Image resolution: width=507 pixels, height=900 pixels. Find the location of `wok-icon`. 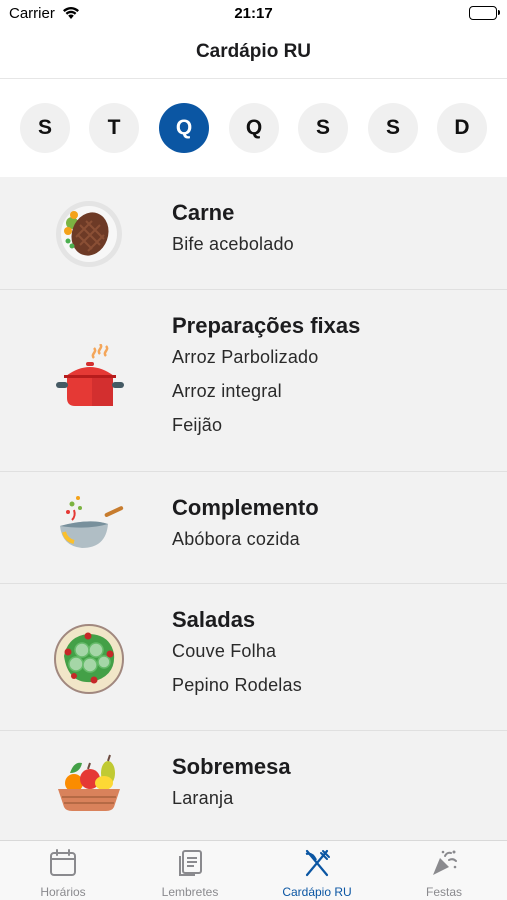

wok-icon is located at coordinates (89, 527).